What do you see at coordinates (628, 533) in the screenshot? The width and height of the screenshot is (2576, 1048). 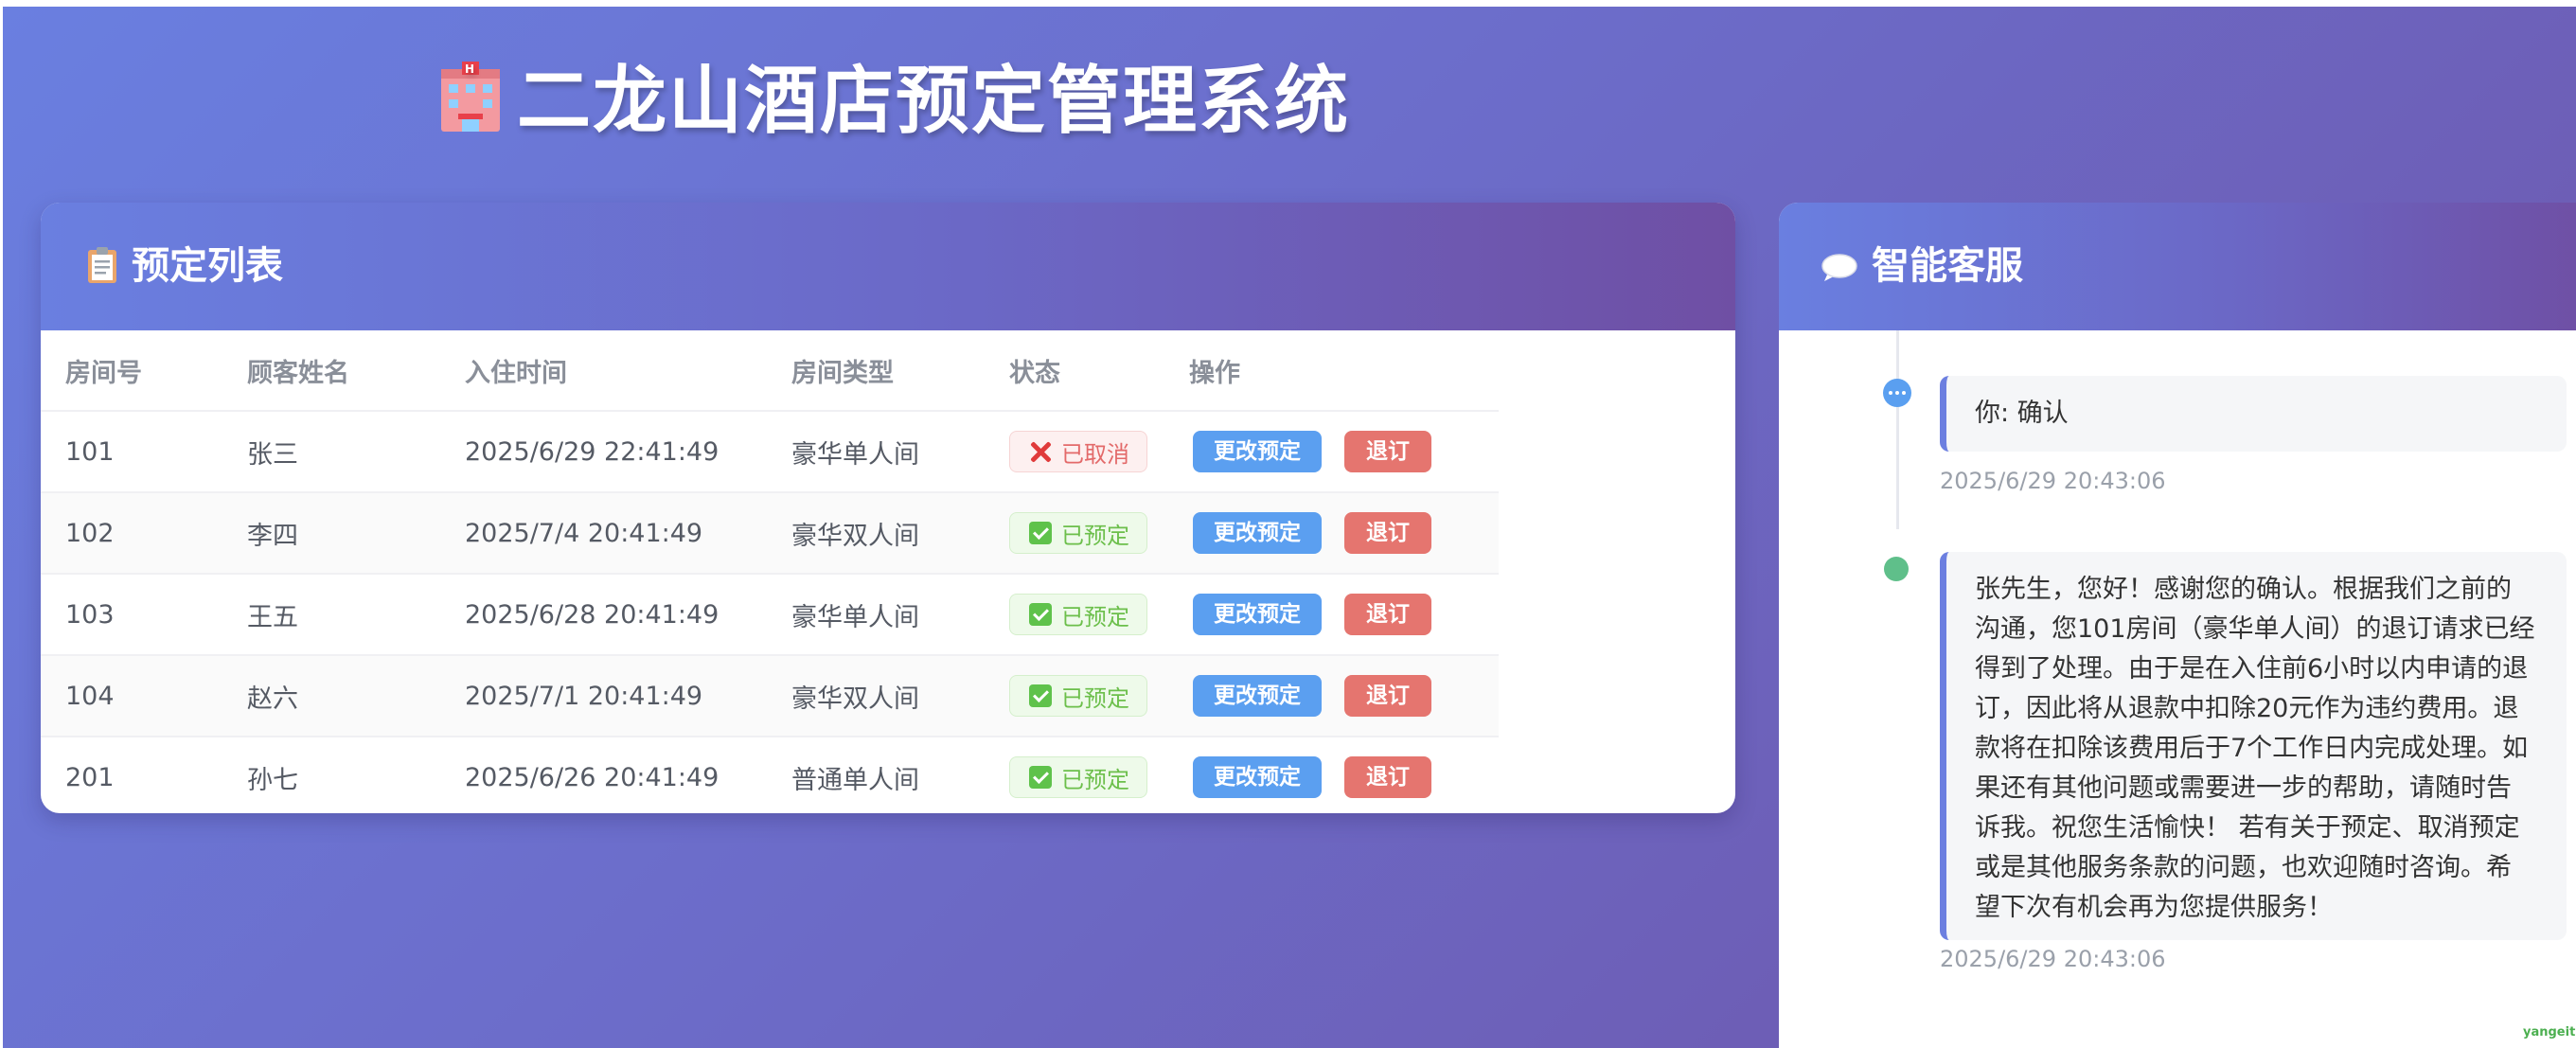 I see `cell-checkin: 2025/7/4 20:41:49` at bounding box center [628, 533].